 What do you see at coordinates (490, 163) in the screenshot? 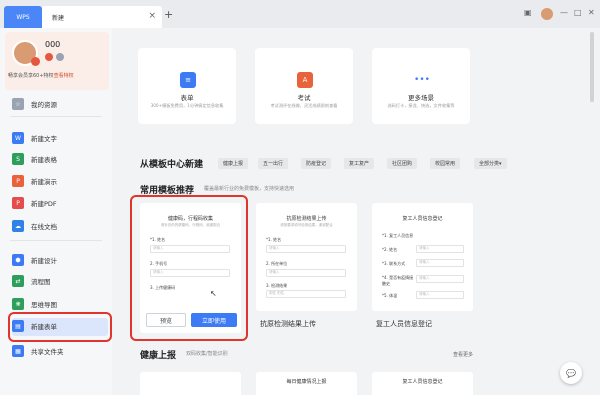
I see `chip-all-categories: 全部分类▾` at bounding box center [490, 163].